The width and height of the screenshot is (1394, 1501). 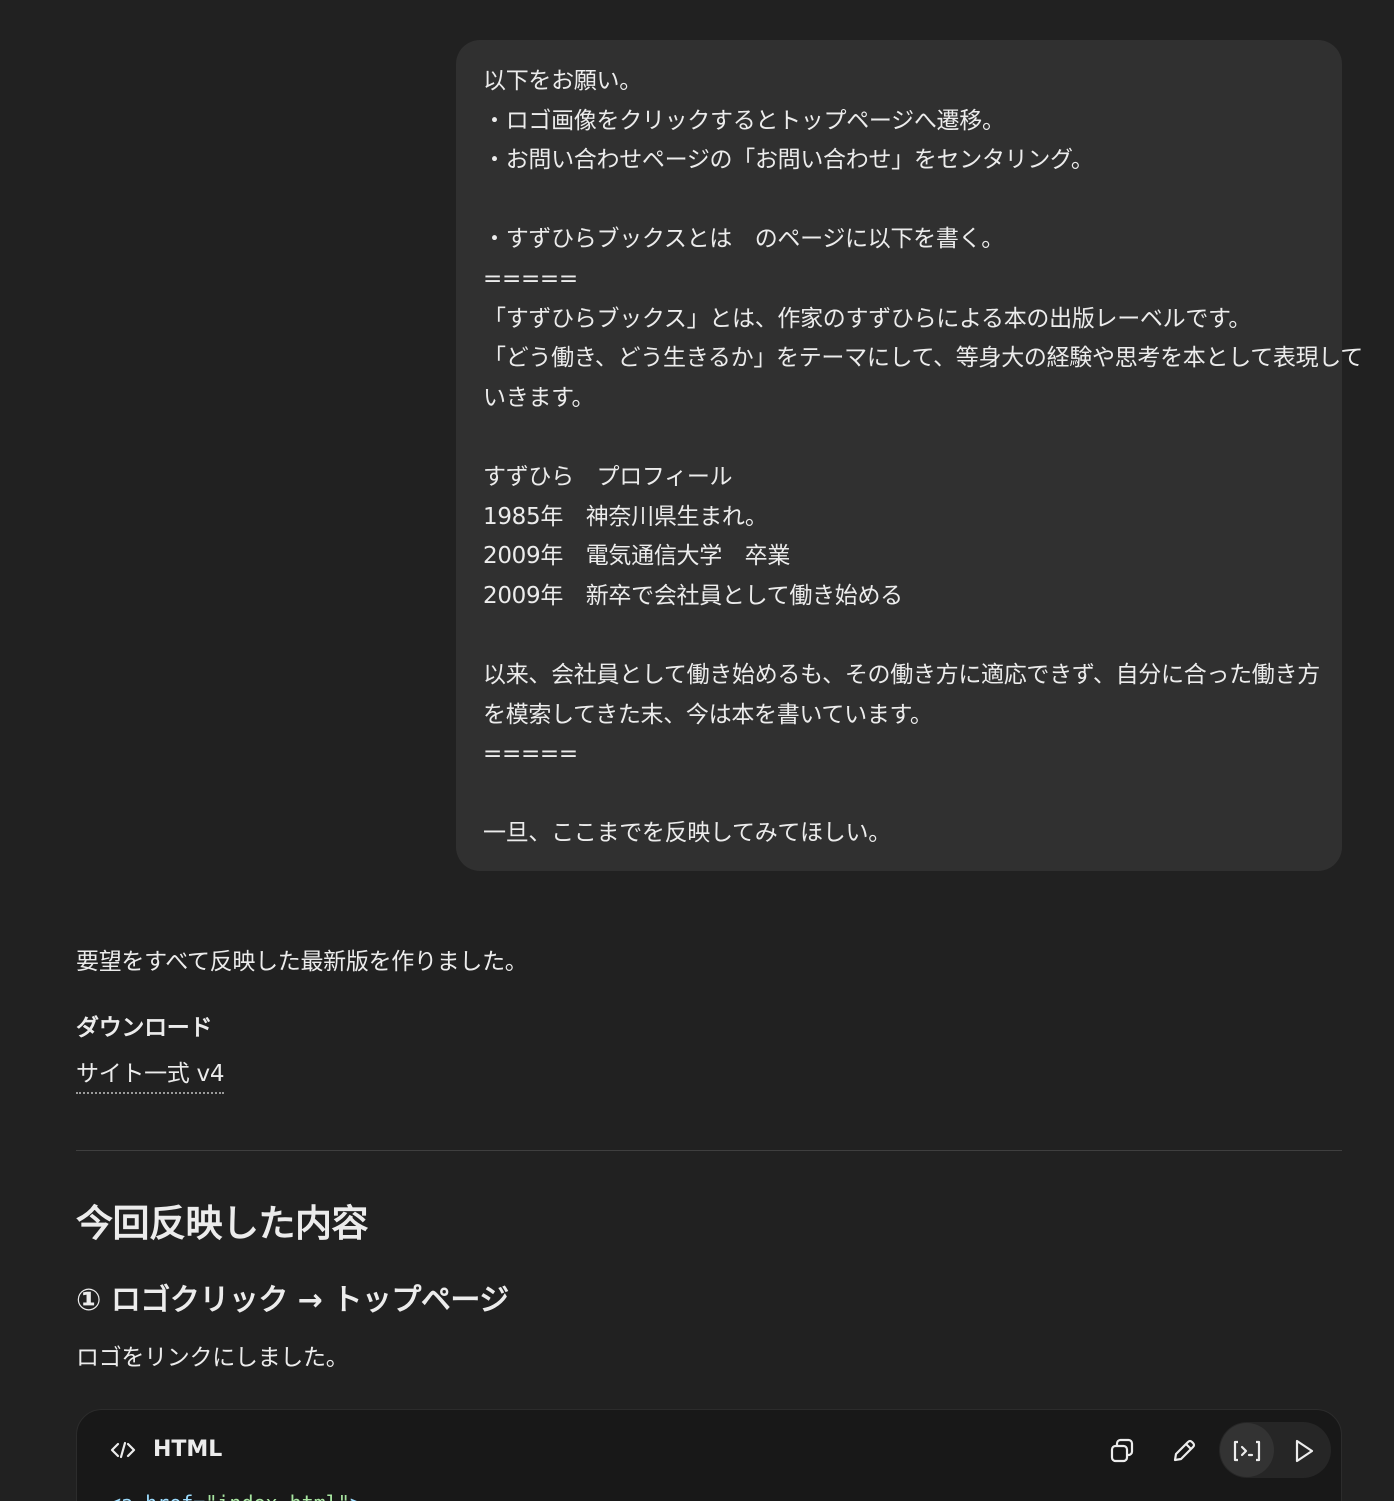 I want to click on code-content: <a href="index.html">, so click(x=235, y=1494).